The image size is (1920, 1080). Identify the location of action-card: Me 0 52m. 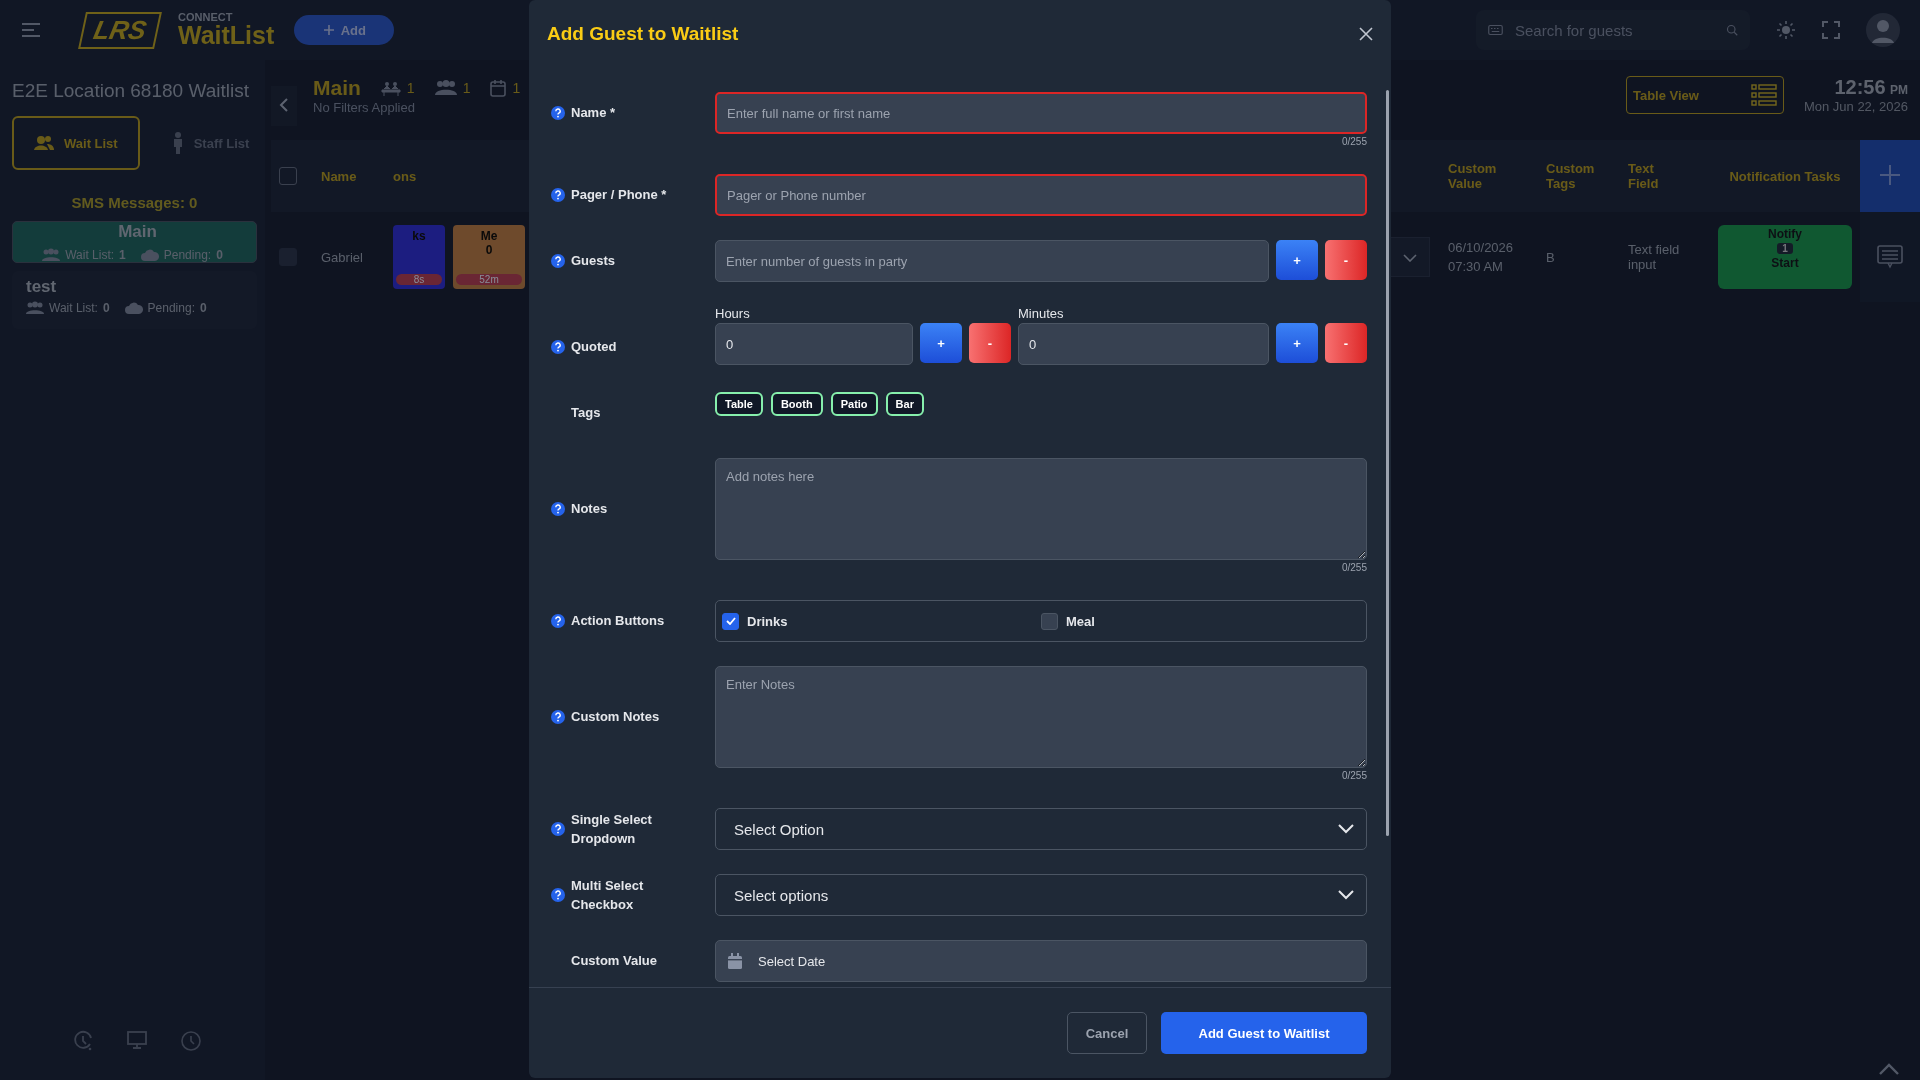
(489, 257).